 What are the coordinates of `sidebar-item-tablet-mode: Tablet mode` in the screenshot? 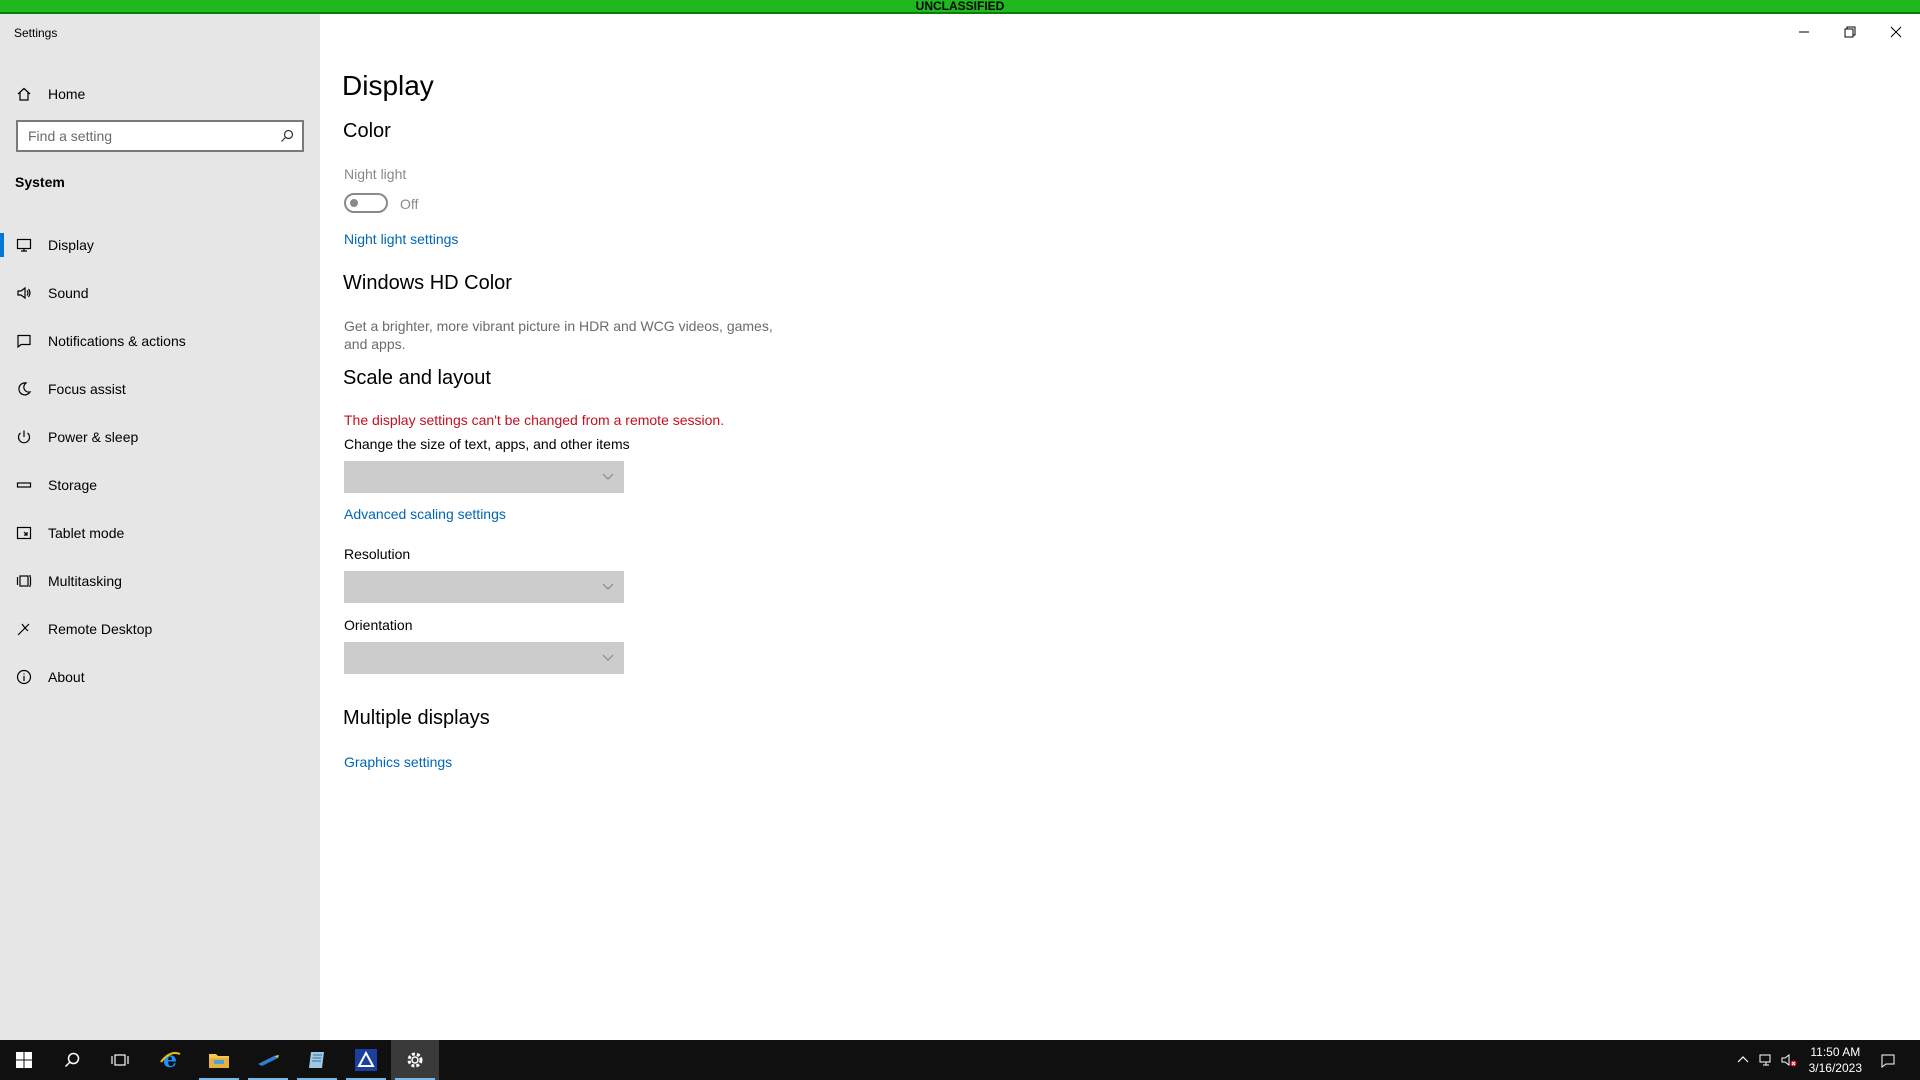 It's located at (160, 533).